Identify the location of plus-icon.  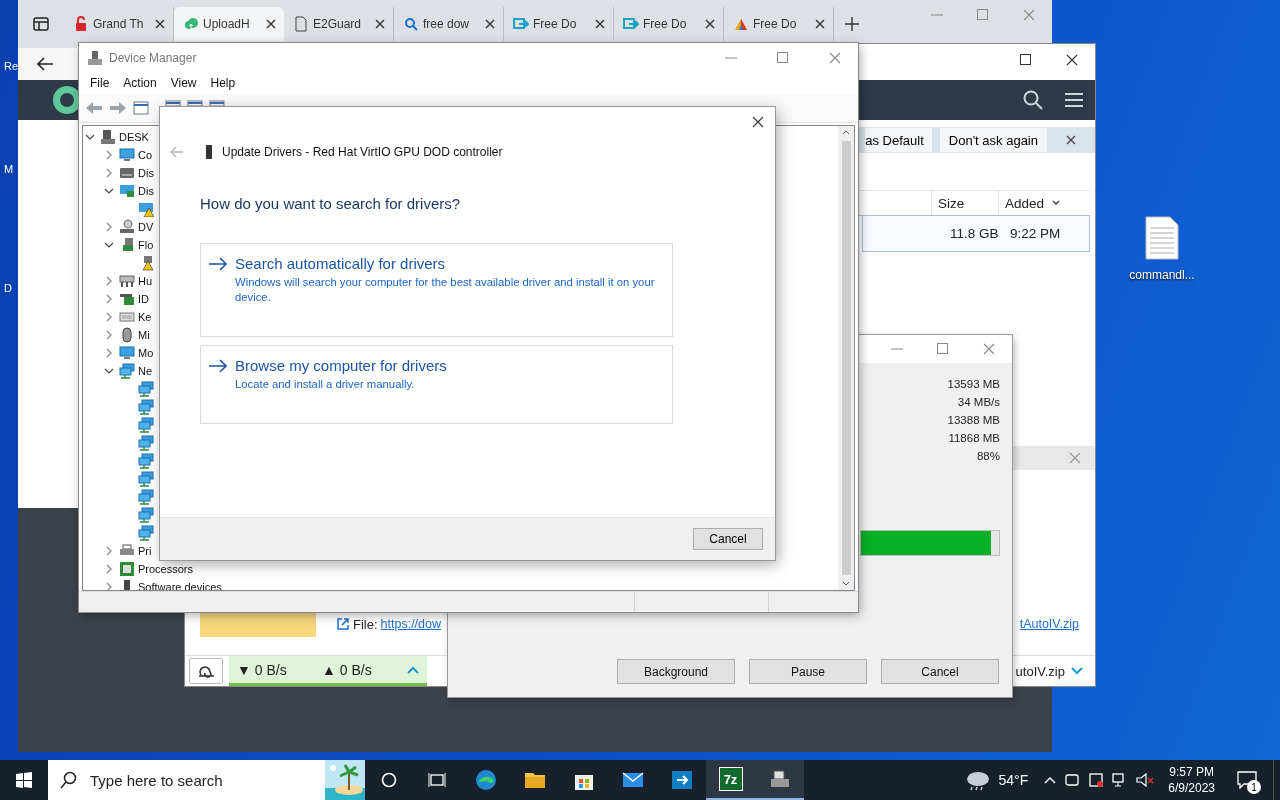
(852, 24).